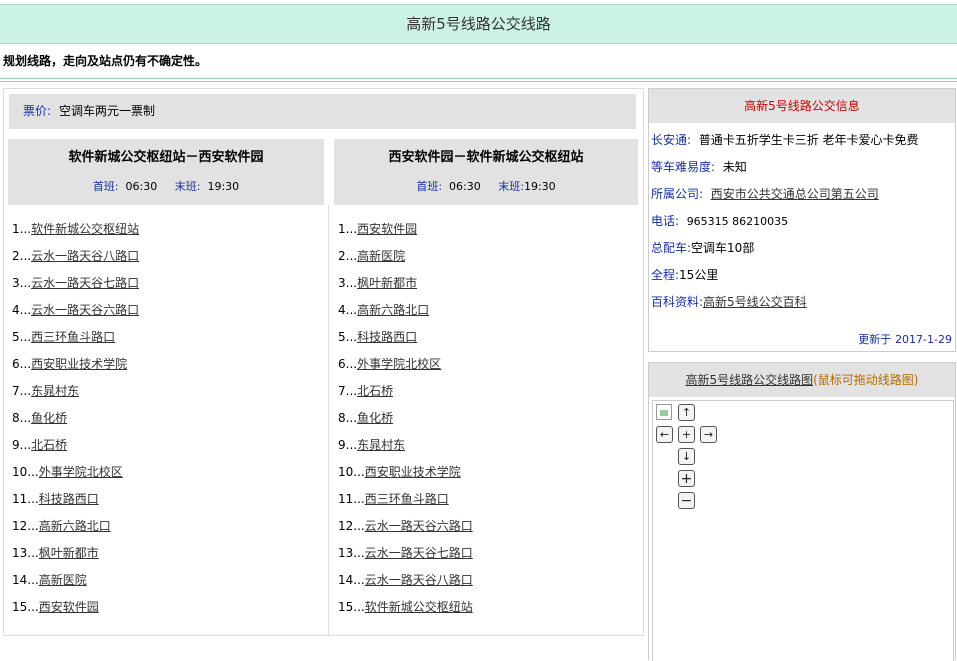  Describe the element at coordinates (802, 248) in the screenshot. I see `info-vehicles-row: 总配车:空调车10部` at that location.